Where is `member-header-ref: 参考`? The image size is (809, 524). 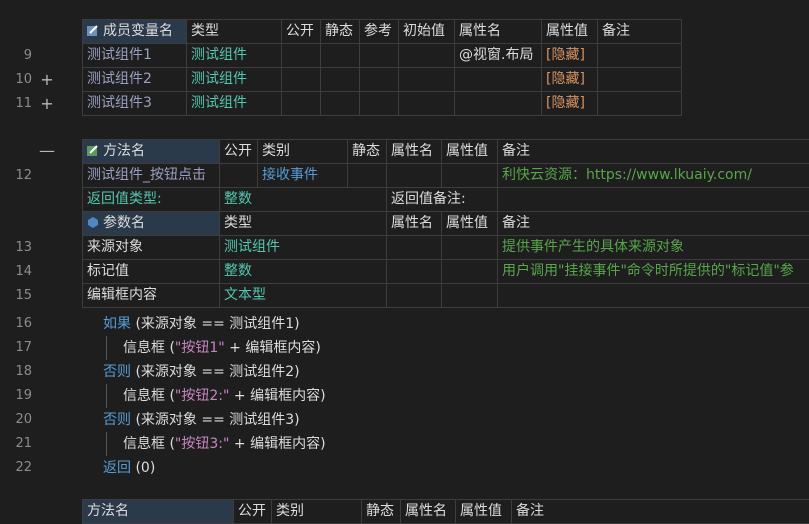 member-header-ref: 参考 is located at coordinates (379, 32).